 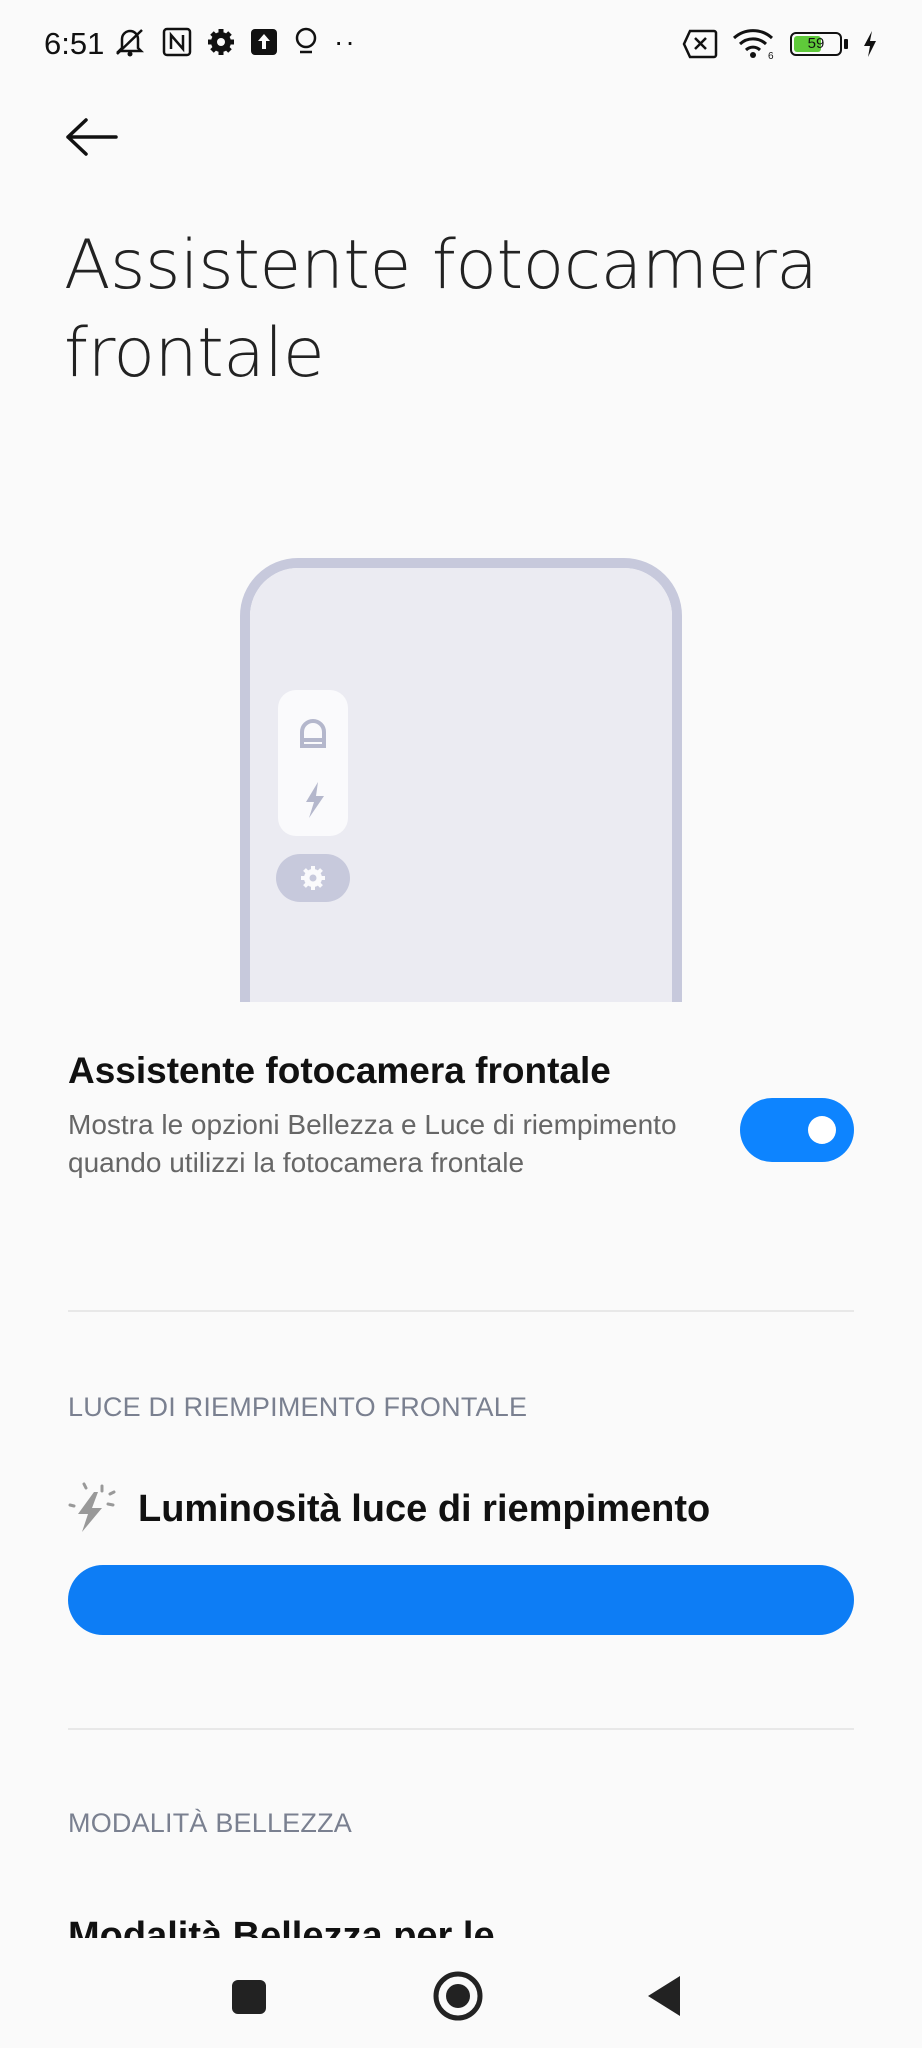 What do you see at coordinates (130, 43) in the screenshot?
I see `mute-icon` at bounding box center [130, 43].